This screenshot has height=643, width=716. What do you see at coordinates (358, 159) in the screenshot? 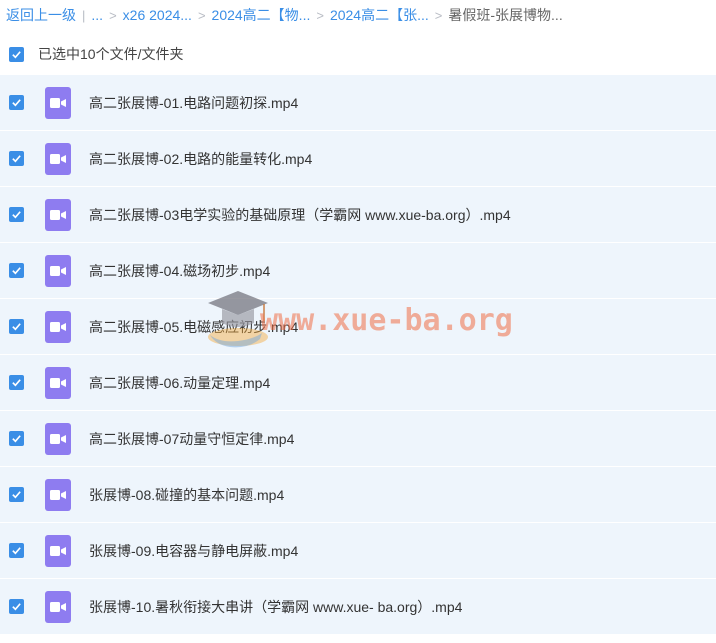
I see `file-row: 高二张展博-02.电路的能量转化.mp4` at bounding box center [358, 159].